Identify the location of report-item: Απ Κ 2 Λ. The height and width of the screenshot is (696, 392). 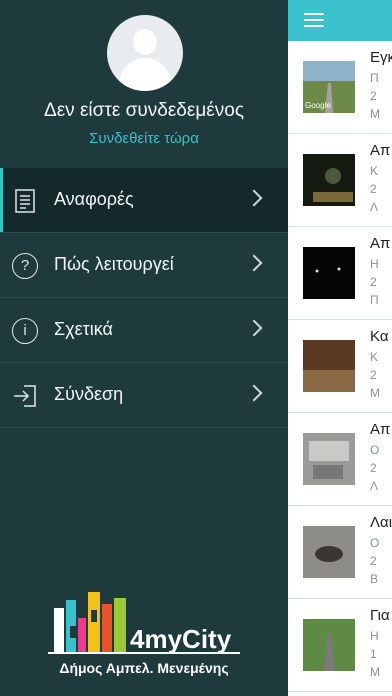
(340, 180).